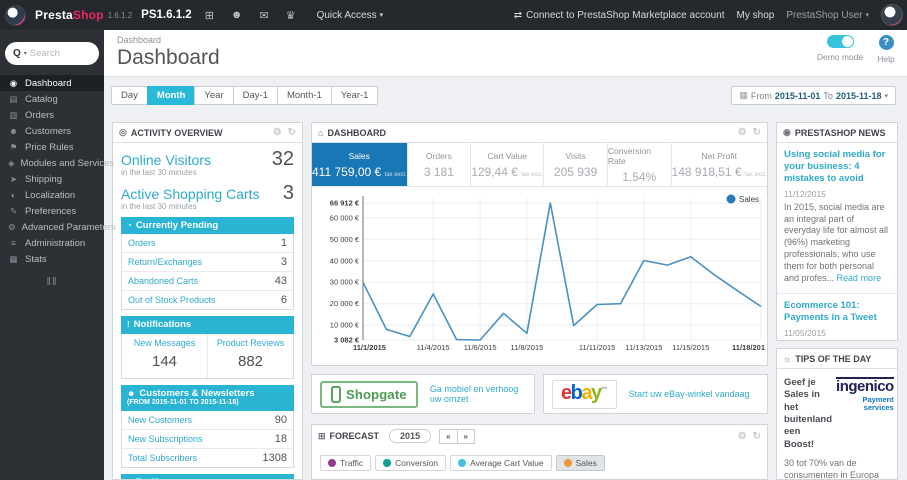  I want to click on legend-sales-button: Sales, so click(580, 463).